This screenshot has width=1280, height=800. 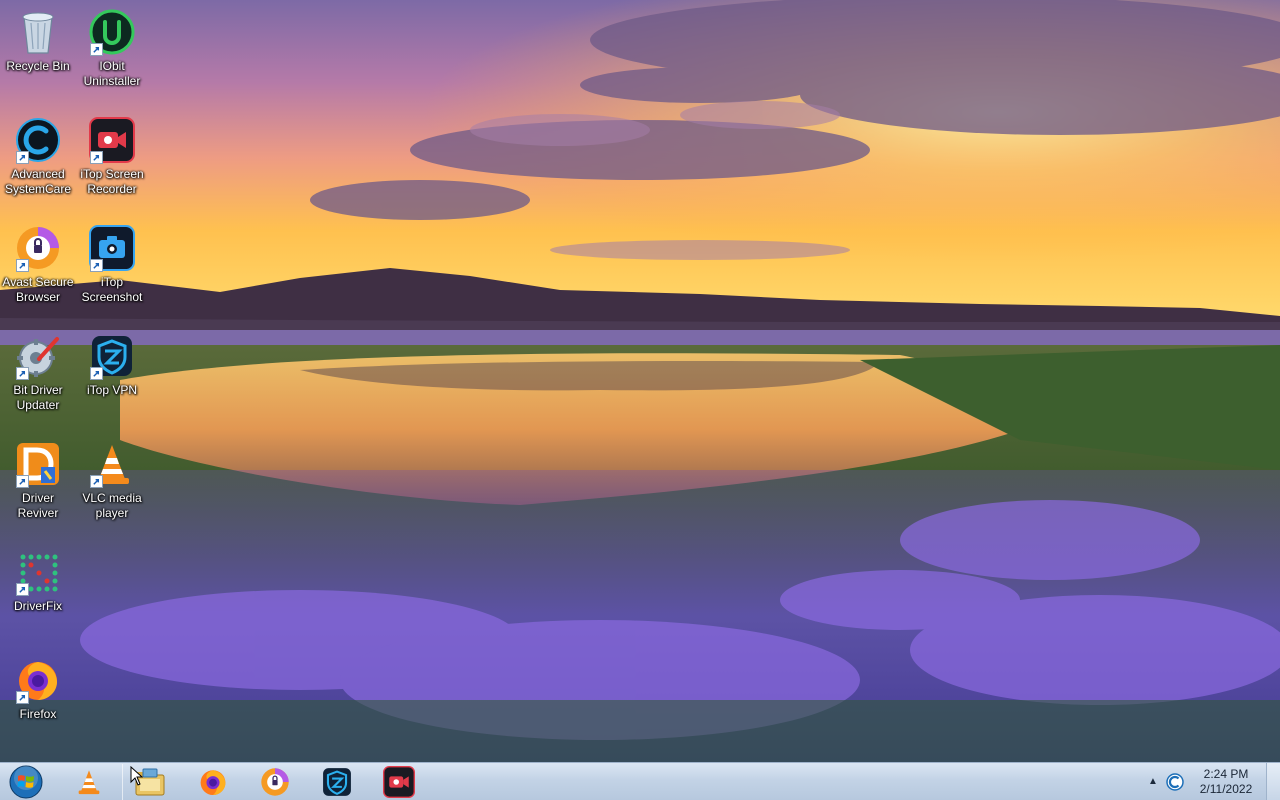 I want to click on taskbar: ▲ 2:24 PM 2/11/2022, so click(x=640, y=781).